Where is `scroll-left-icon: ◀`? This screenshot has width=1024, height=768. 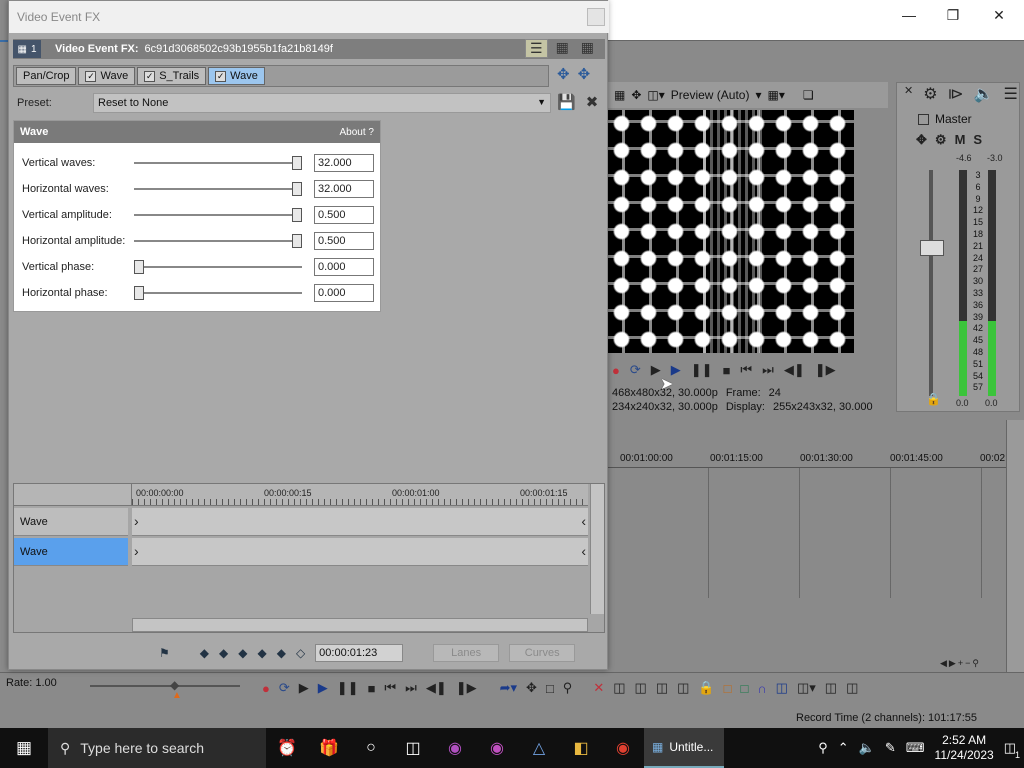 scroll-left-icon: ◀ is located at coordinates (943, 665).